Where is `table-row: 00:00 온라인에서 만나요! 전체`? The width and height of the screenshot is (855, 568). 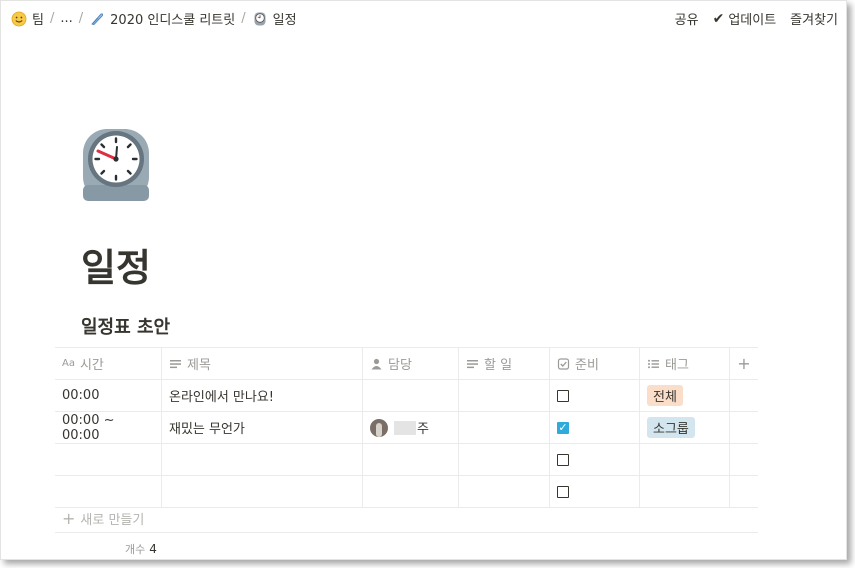
table-row: 00:00 온라인에서 만나요! 전체 is located at coordinates (406, 396).